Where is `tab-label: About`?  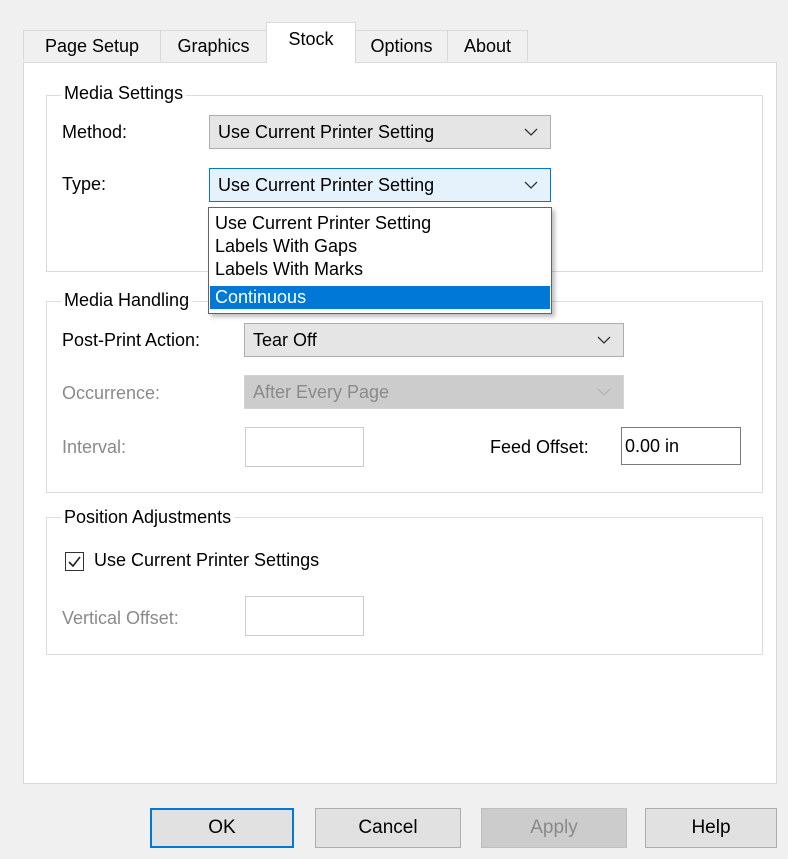
tab-label: About is located at coordinates (487, 45).